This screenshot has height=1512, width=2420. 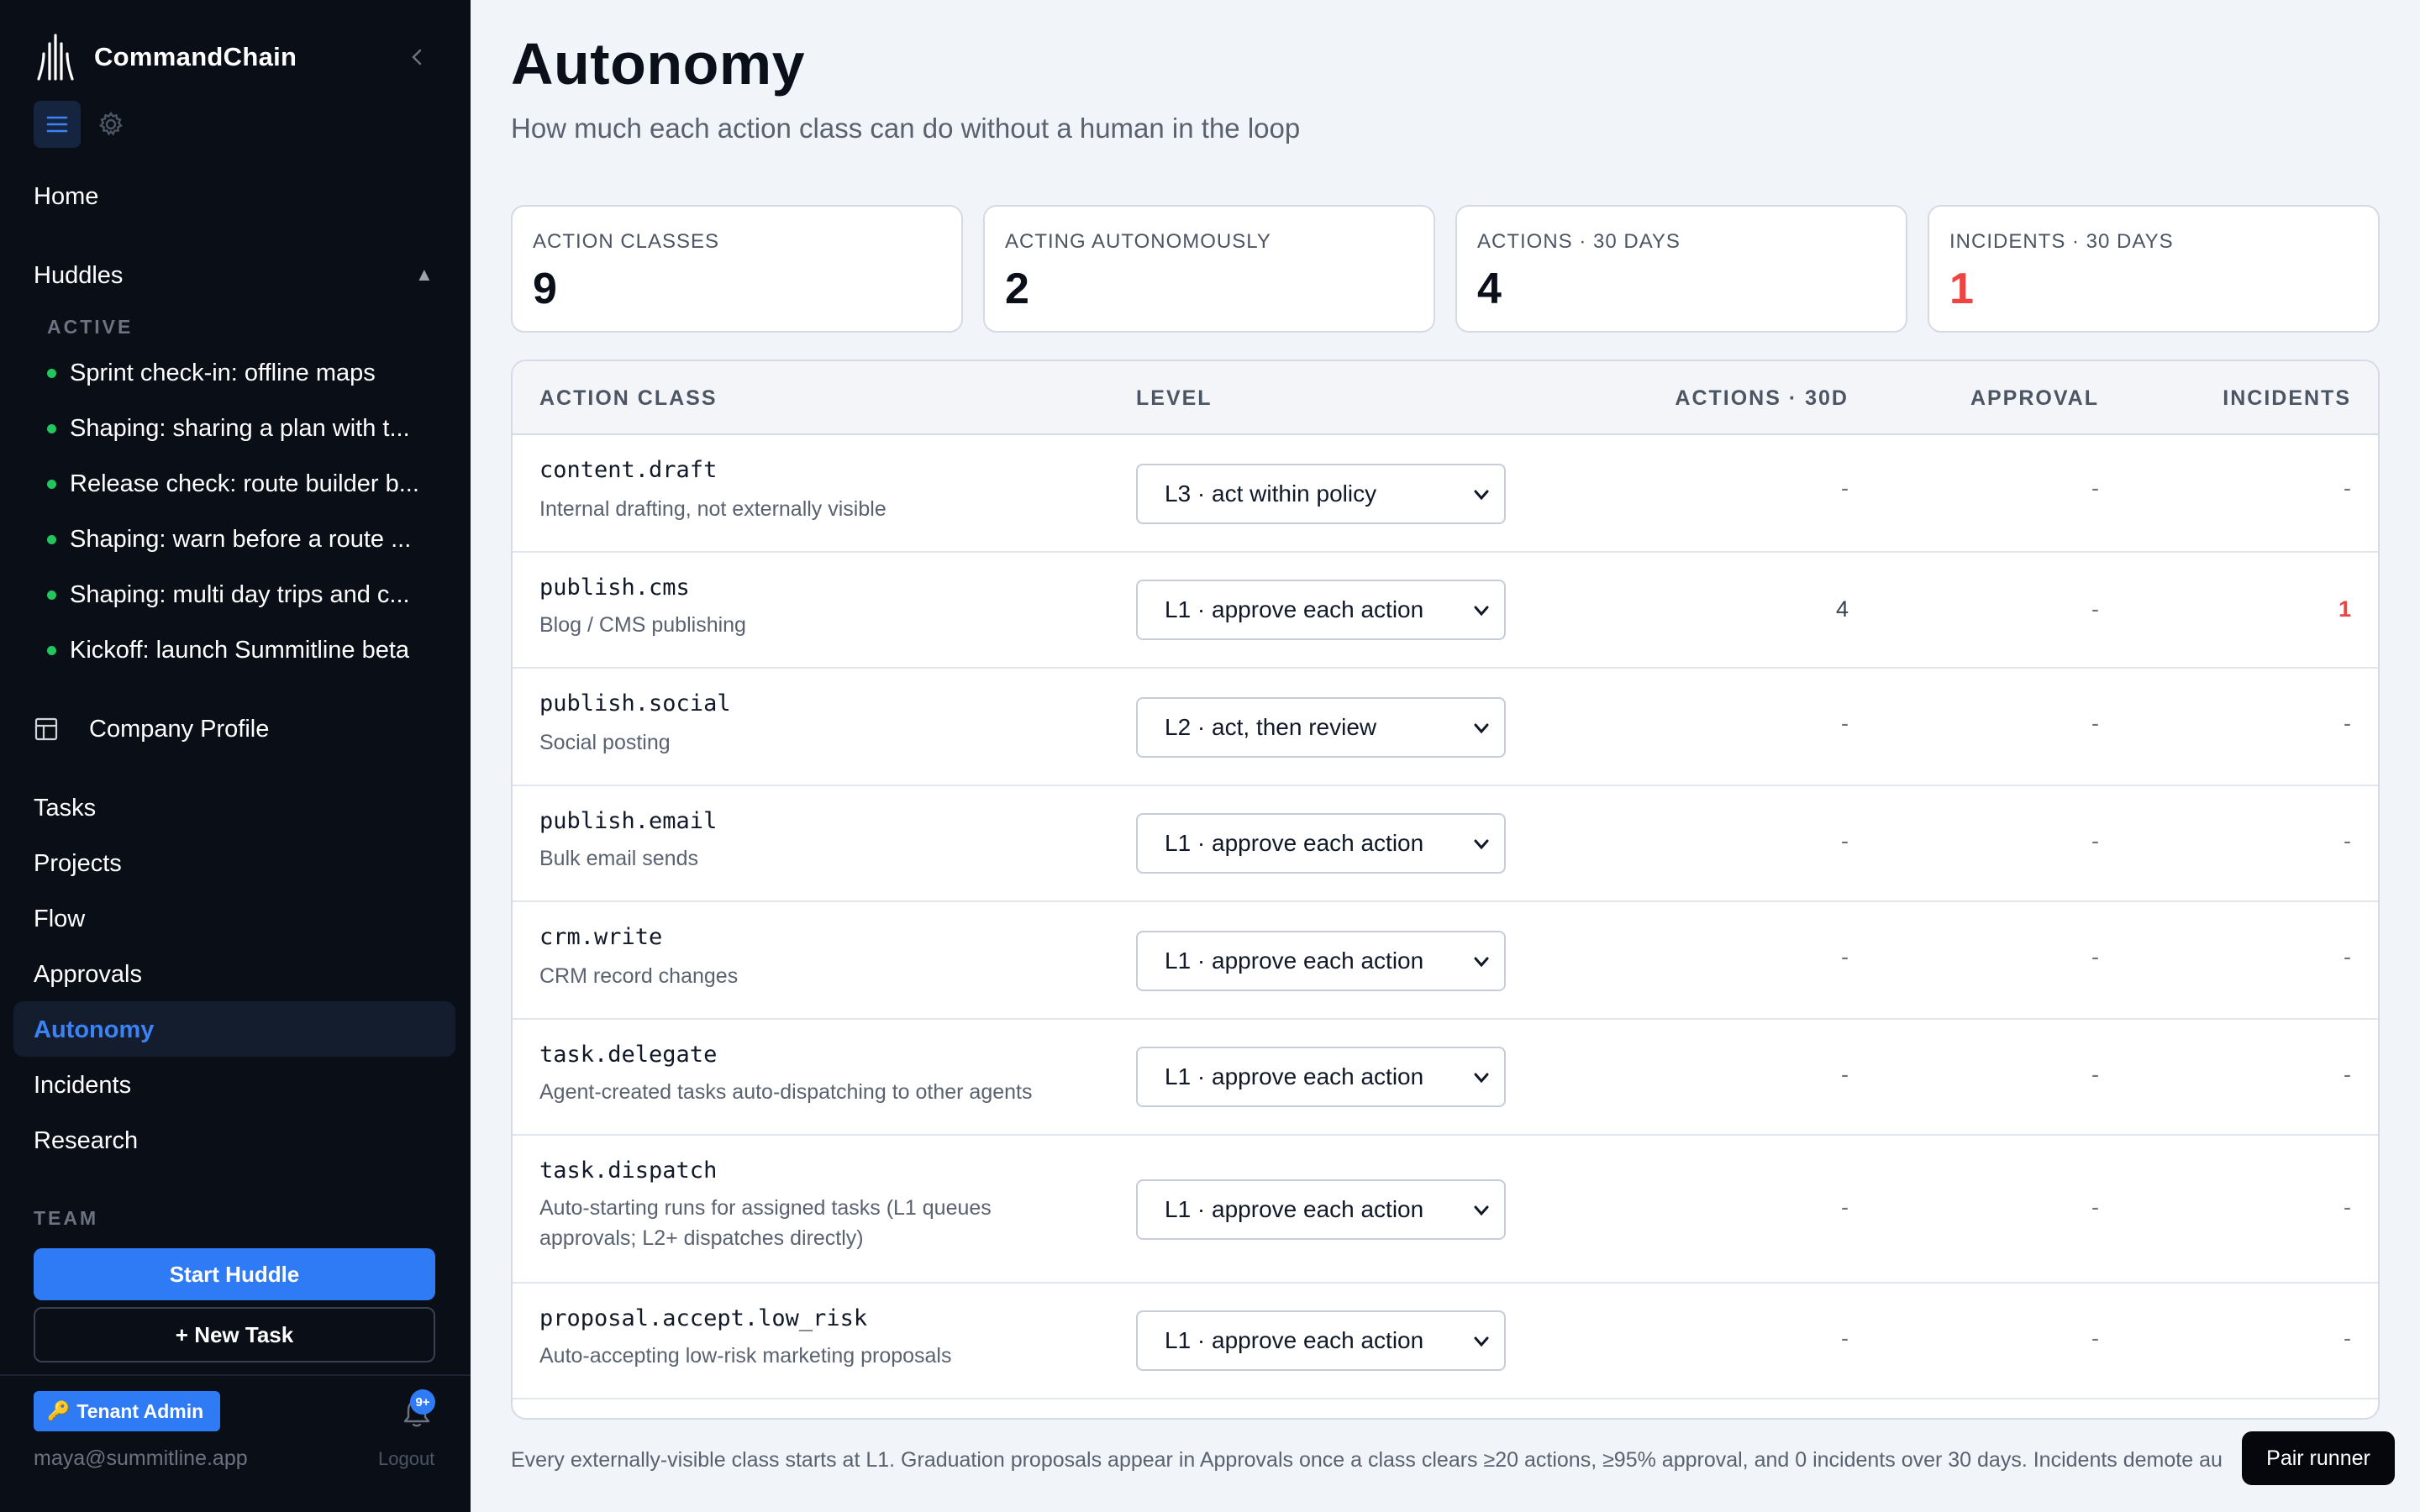 I want to click on new-task-button: + New Task, so click(x=234, y=1334).